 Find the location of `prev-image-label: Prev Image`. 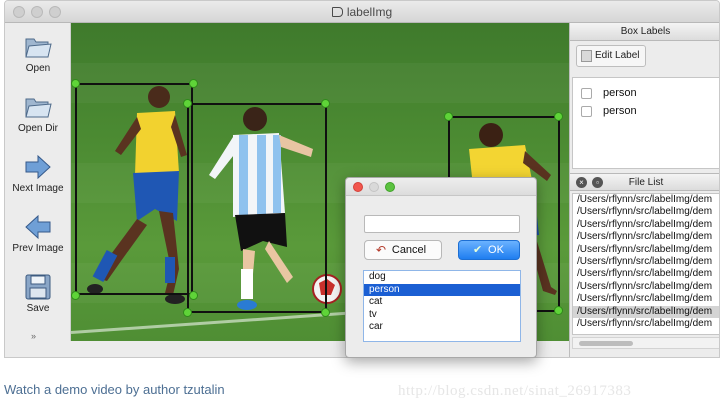

prev-image-label: Prev Image is located at coordinates (38, 248).